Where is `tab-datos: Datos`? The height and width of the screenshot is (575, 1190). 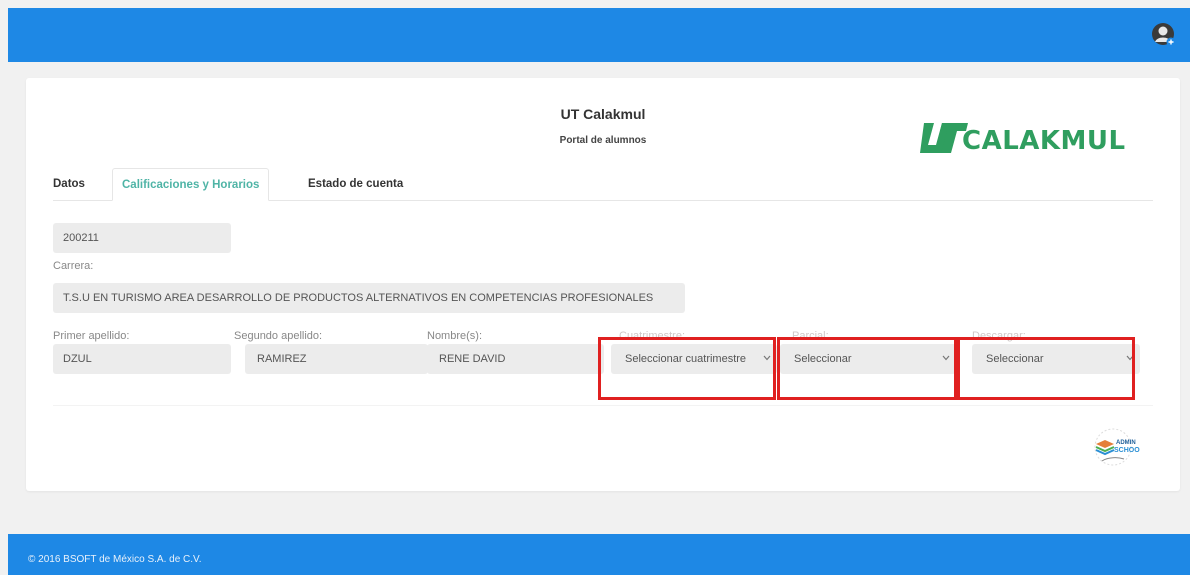
tab-datos: Datos is located at coordinates (69, 184).